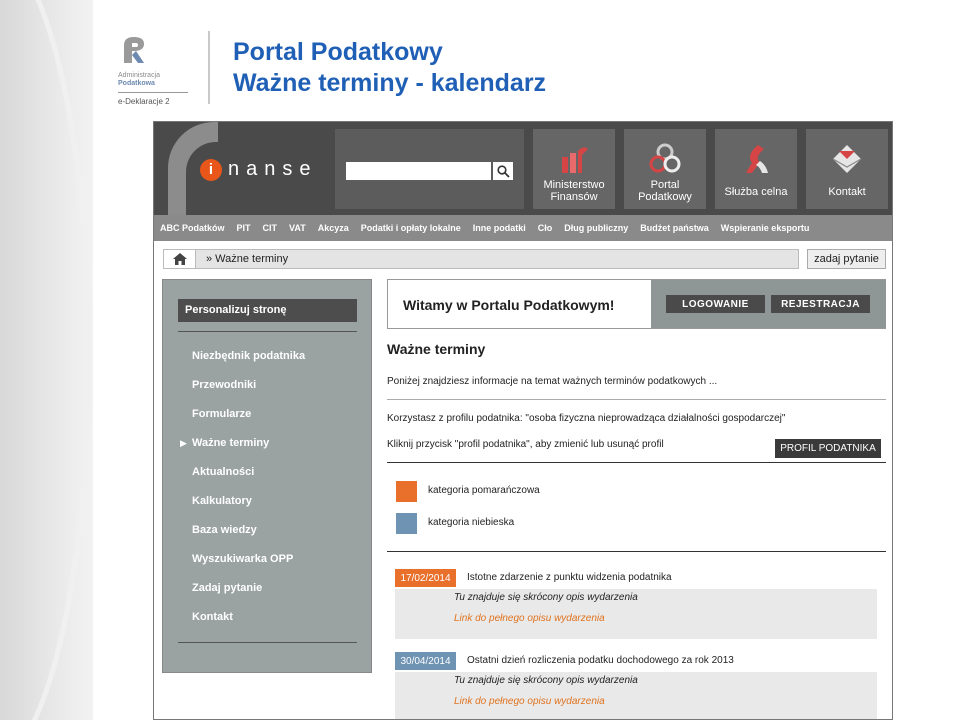 Image resolution: width=960 pixels, height=720 pixels. I want to click on active-arrow-icon: ▶, so click(183, 443).